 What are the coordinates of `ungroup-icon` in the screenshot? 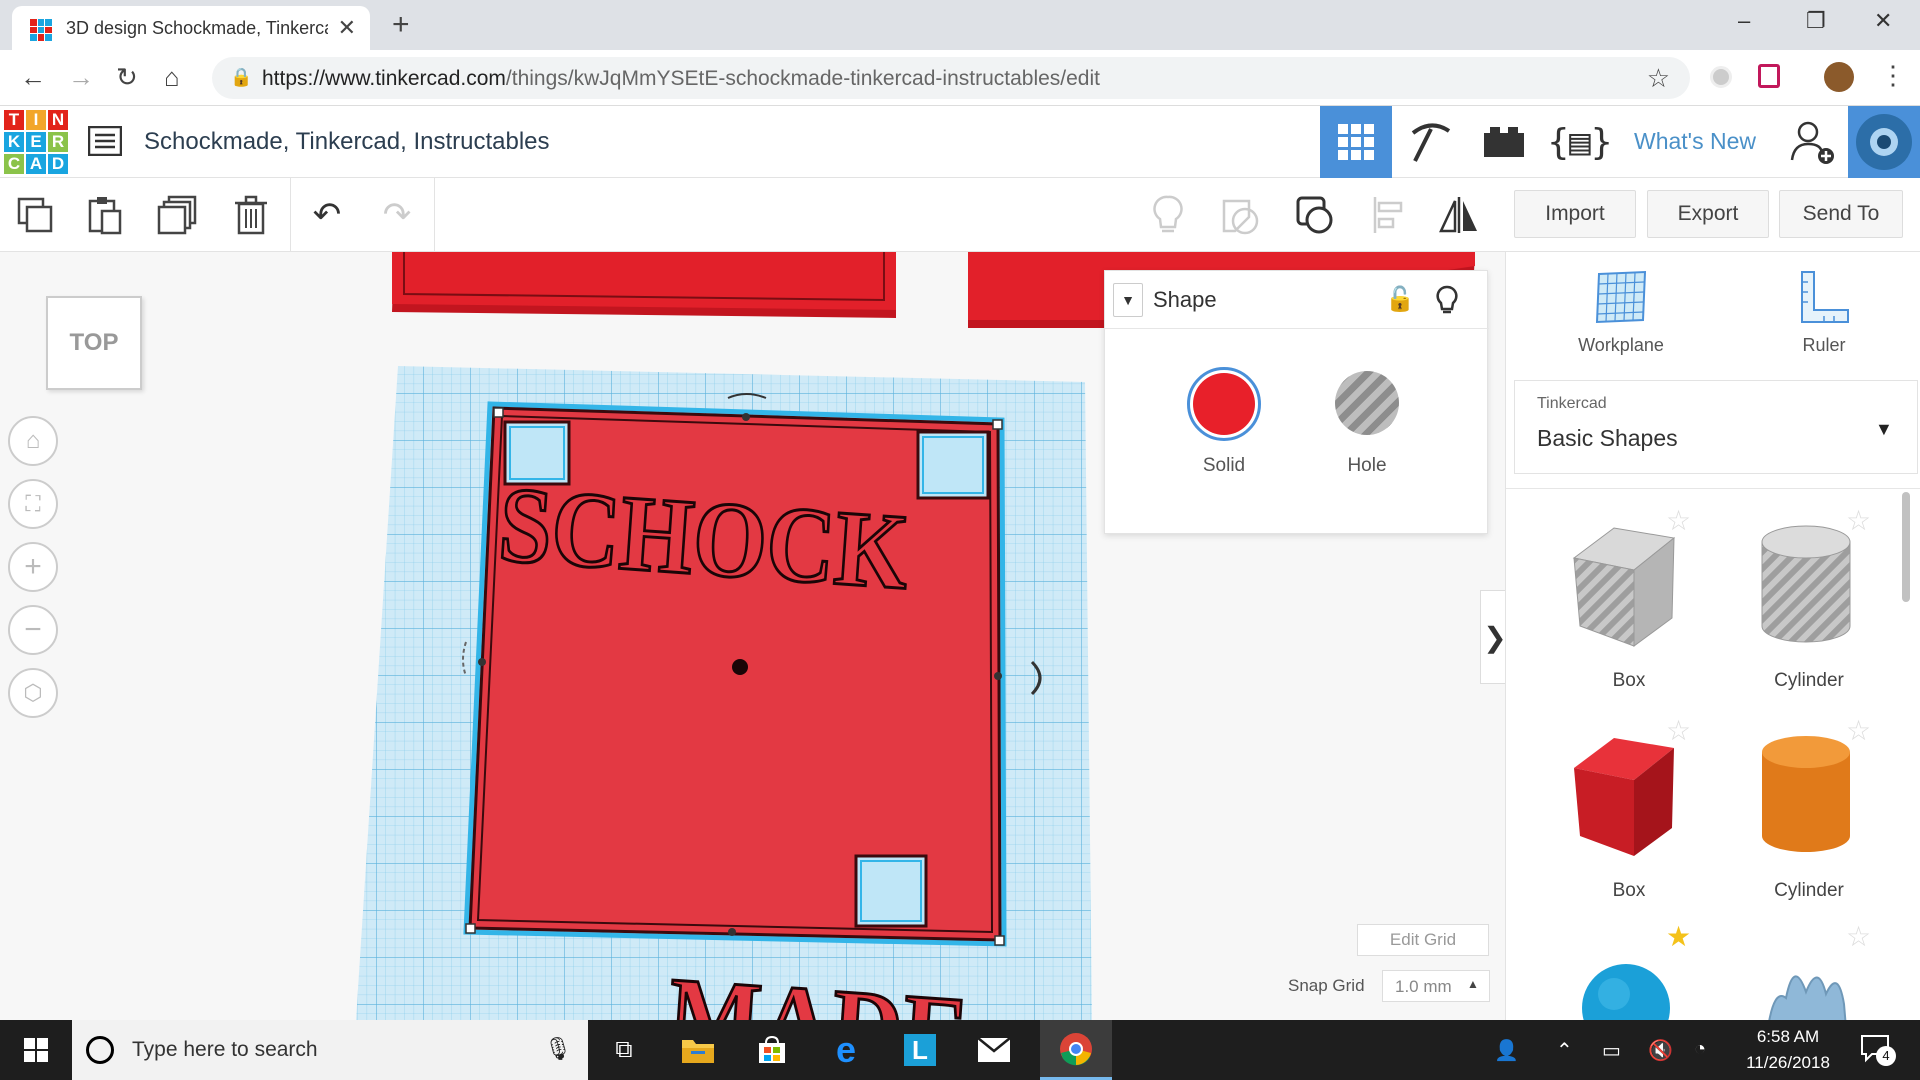 It's located at (1315, 215).